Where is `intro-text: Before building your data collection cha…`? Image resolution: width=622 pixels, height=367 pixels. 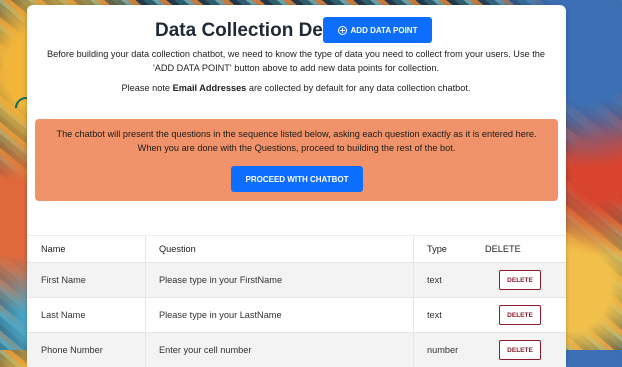 intro-text: Before building your data collection cha… is located at coordinates (296, 61).